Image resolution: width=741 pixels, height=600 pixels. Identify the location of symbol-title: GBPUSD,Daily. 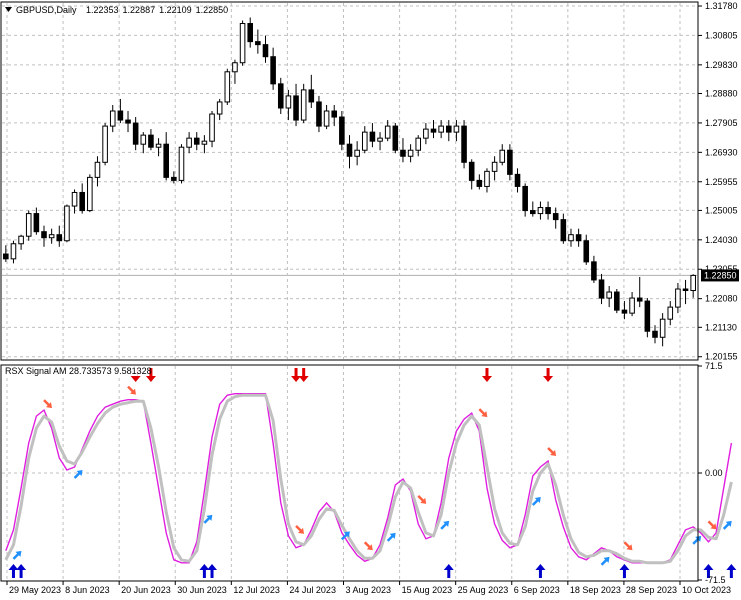
(46, 10).